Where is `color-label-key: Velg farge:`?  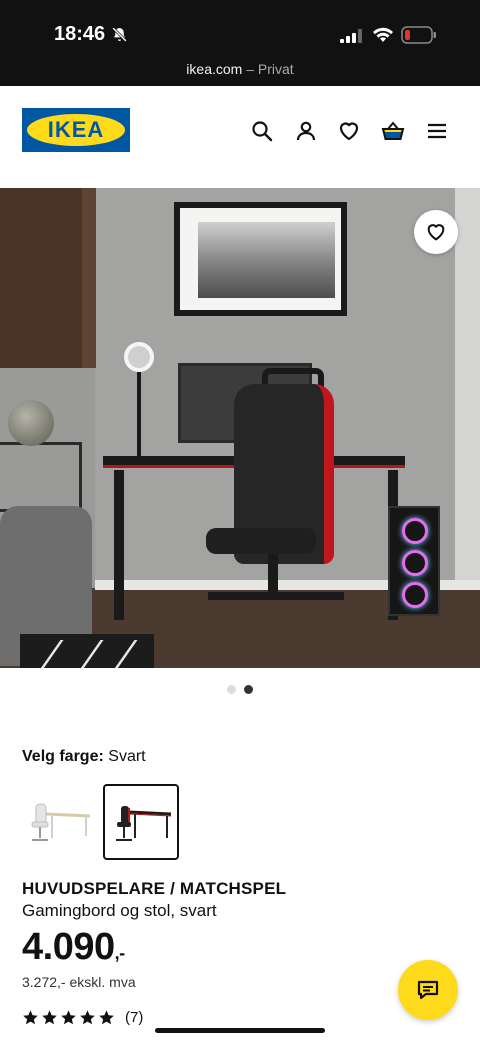 color-label-key: Velg farge: is located at coordinates (63, 756).